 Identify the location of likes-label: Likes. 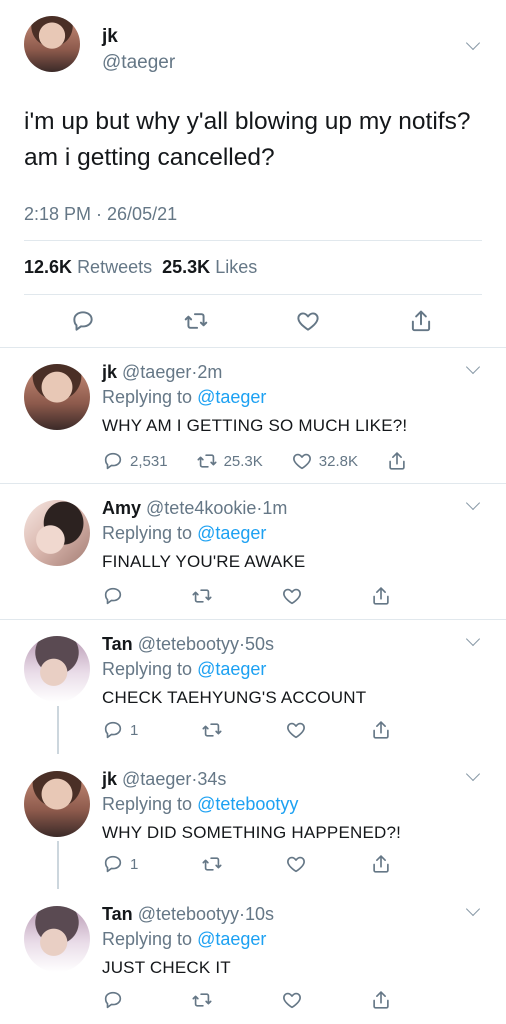
(236, 267).